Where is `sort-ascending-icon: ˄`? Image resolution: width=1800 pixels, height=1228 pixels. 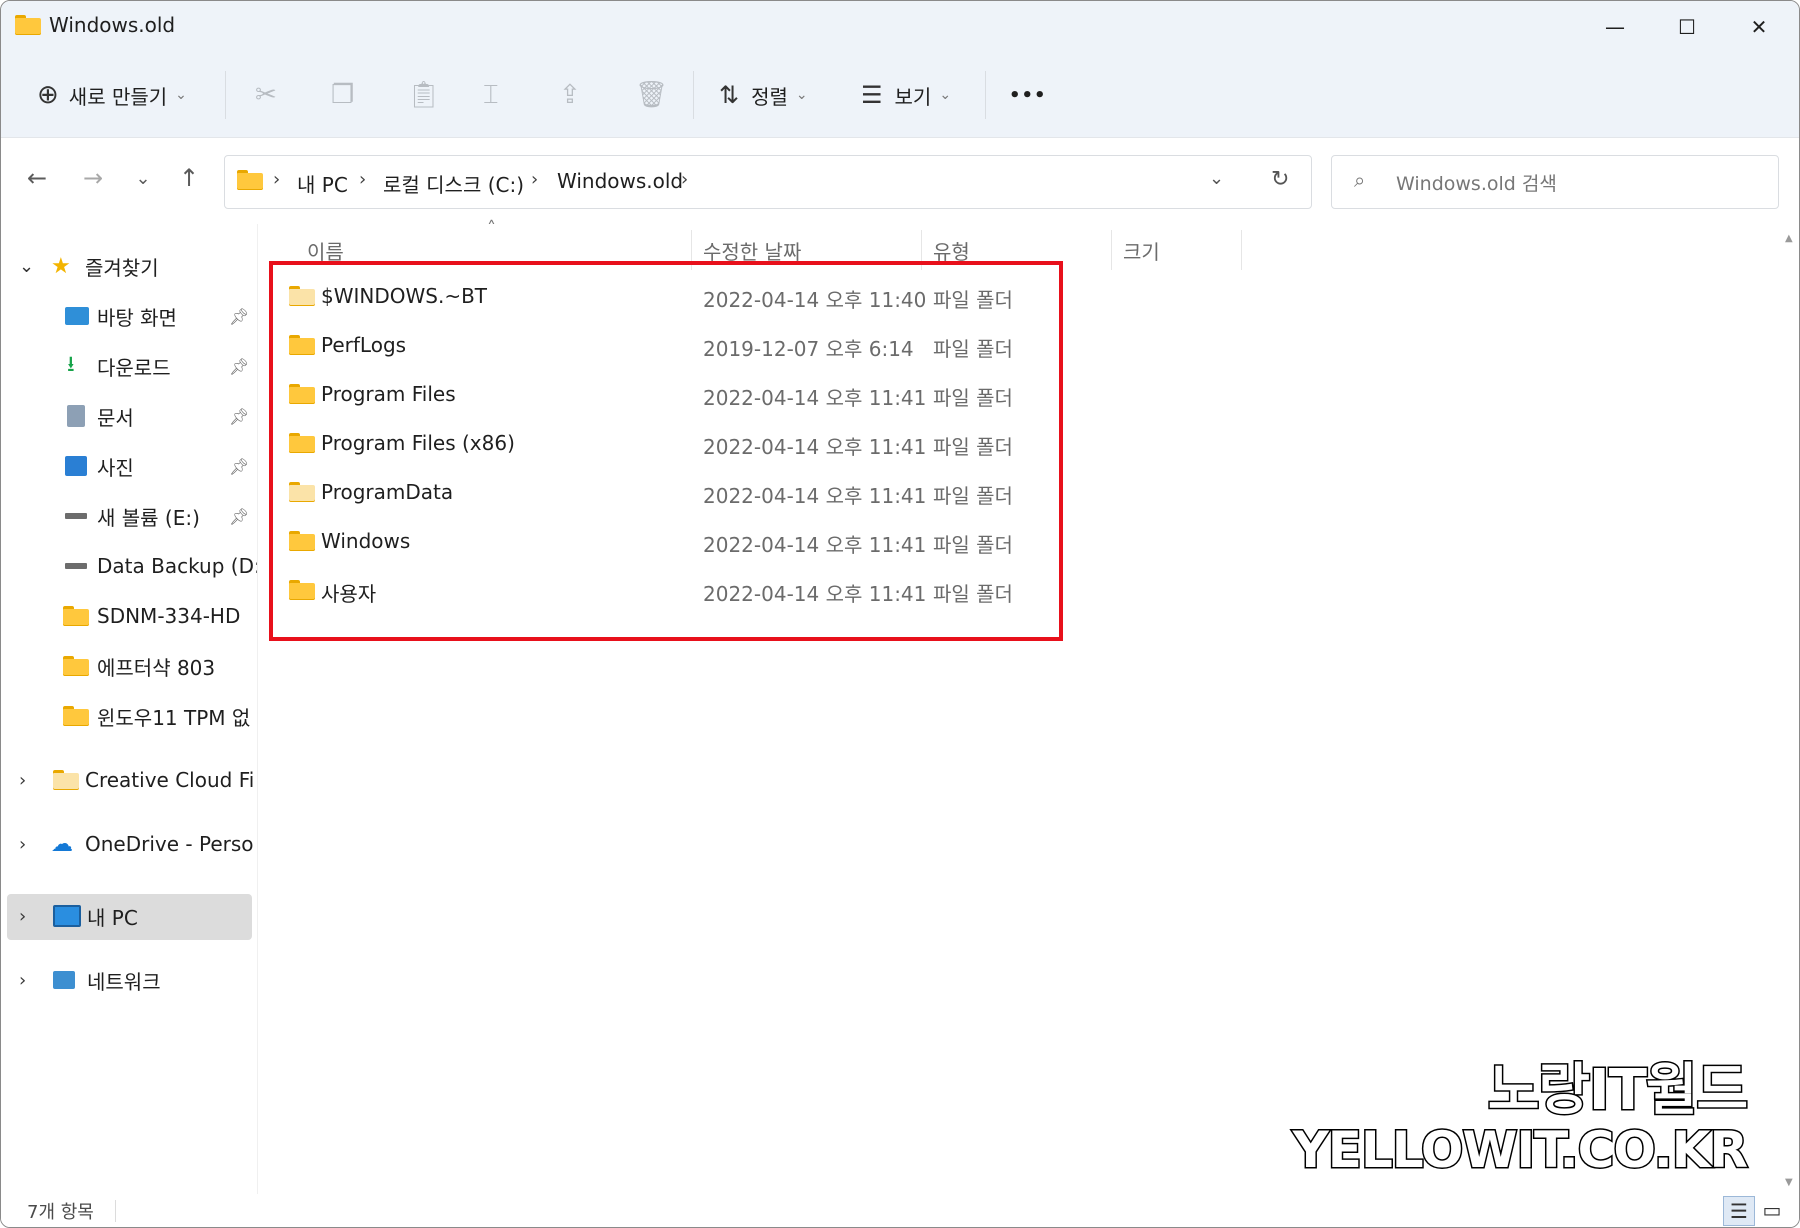
sort-ascending-icon: ˄ is located at coordinates (491, 228).